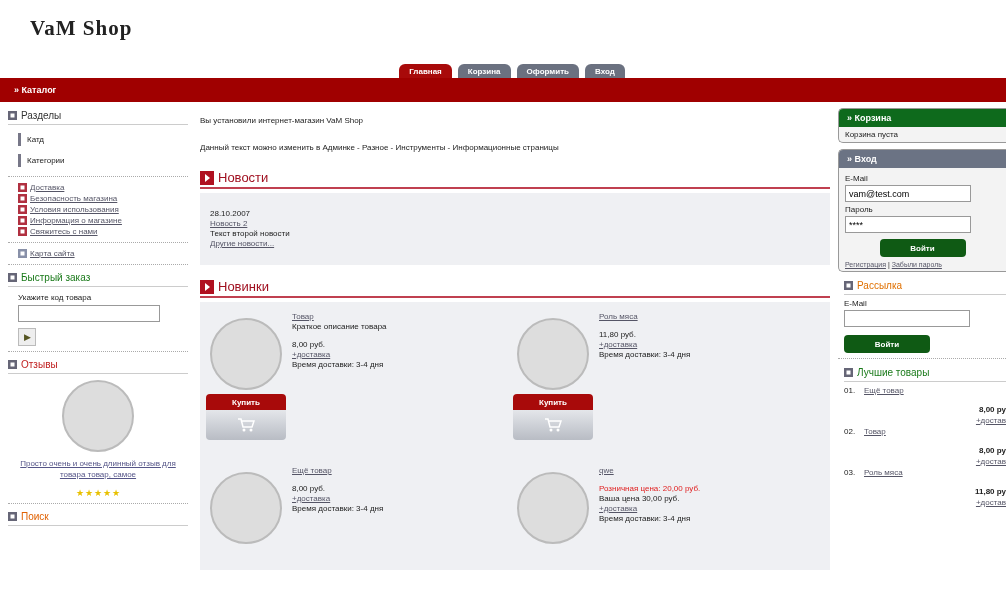 This screenshot has width=1006, height=590. I want to click on password-field: ****, so click(908, 224).